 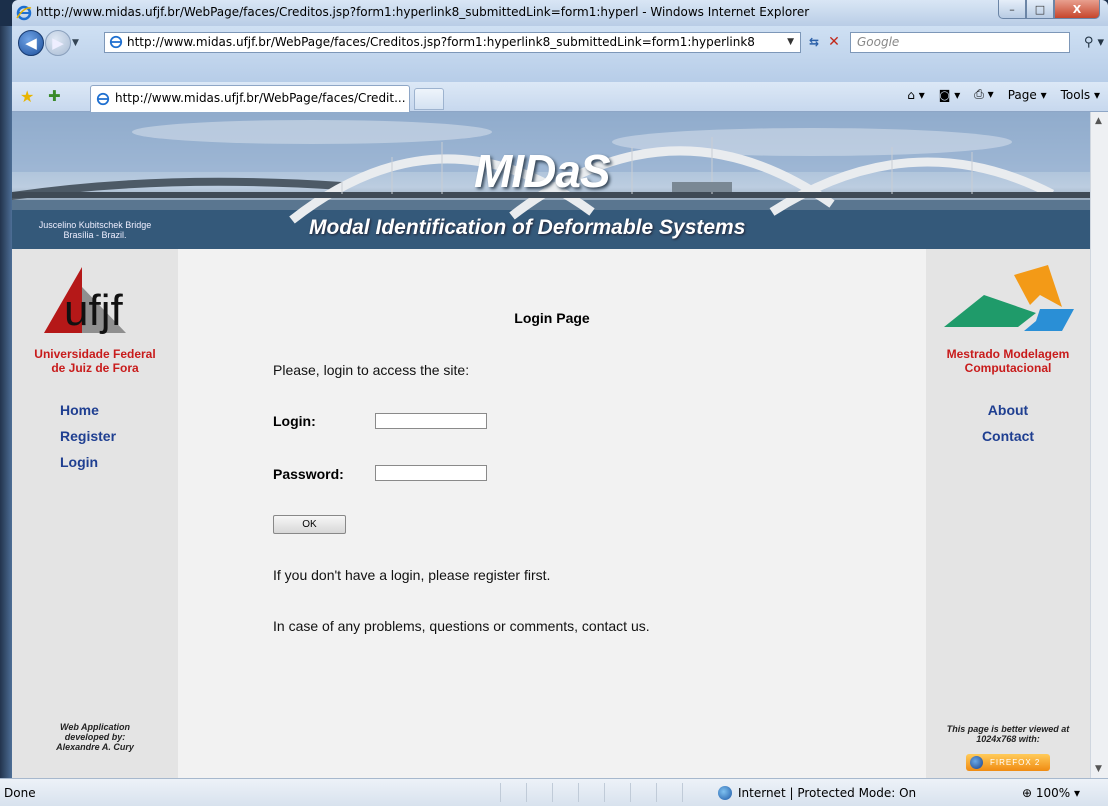 I want to click on password-input, so click(x=431, y=473).